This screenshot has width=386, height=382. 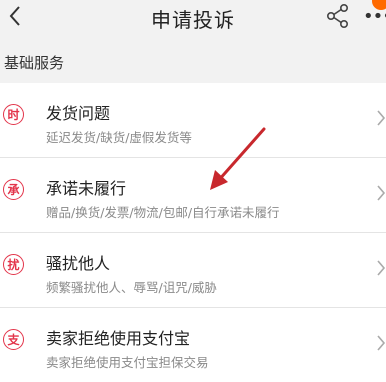 What do you see at coordinates (193, 17) in the screenshot?
I see `header-bar: 申请投诉 •••` at bounding box center [193, 17].